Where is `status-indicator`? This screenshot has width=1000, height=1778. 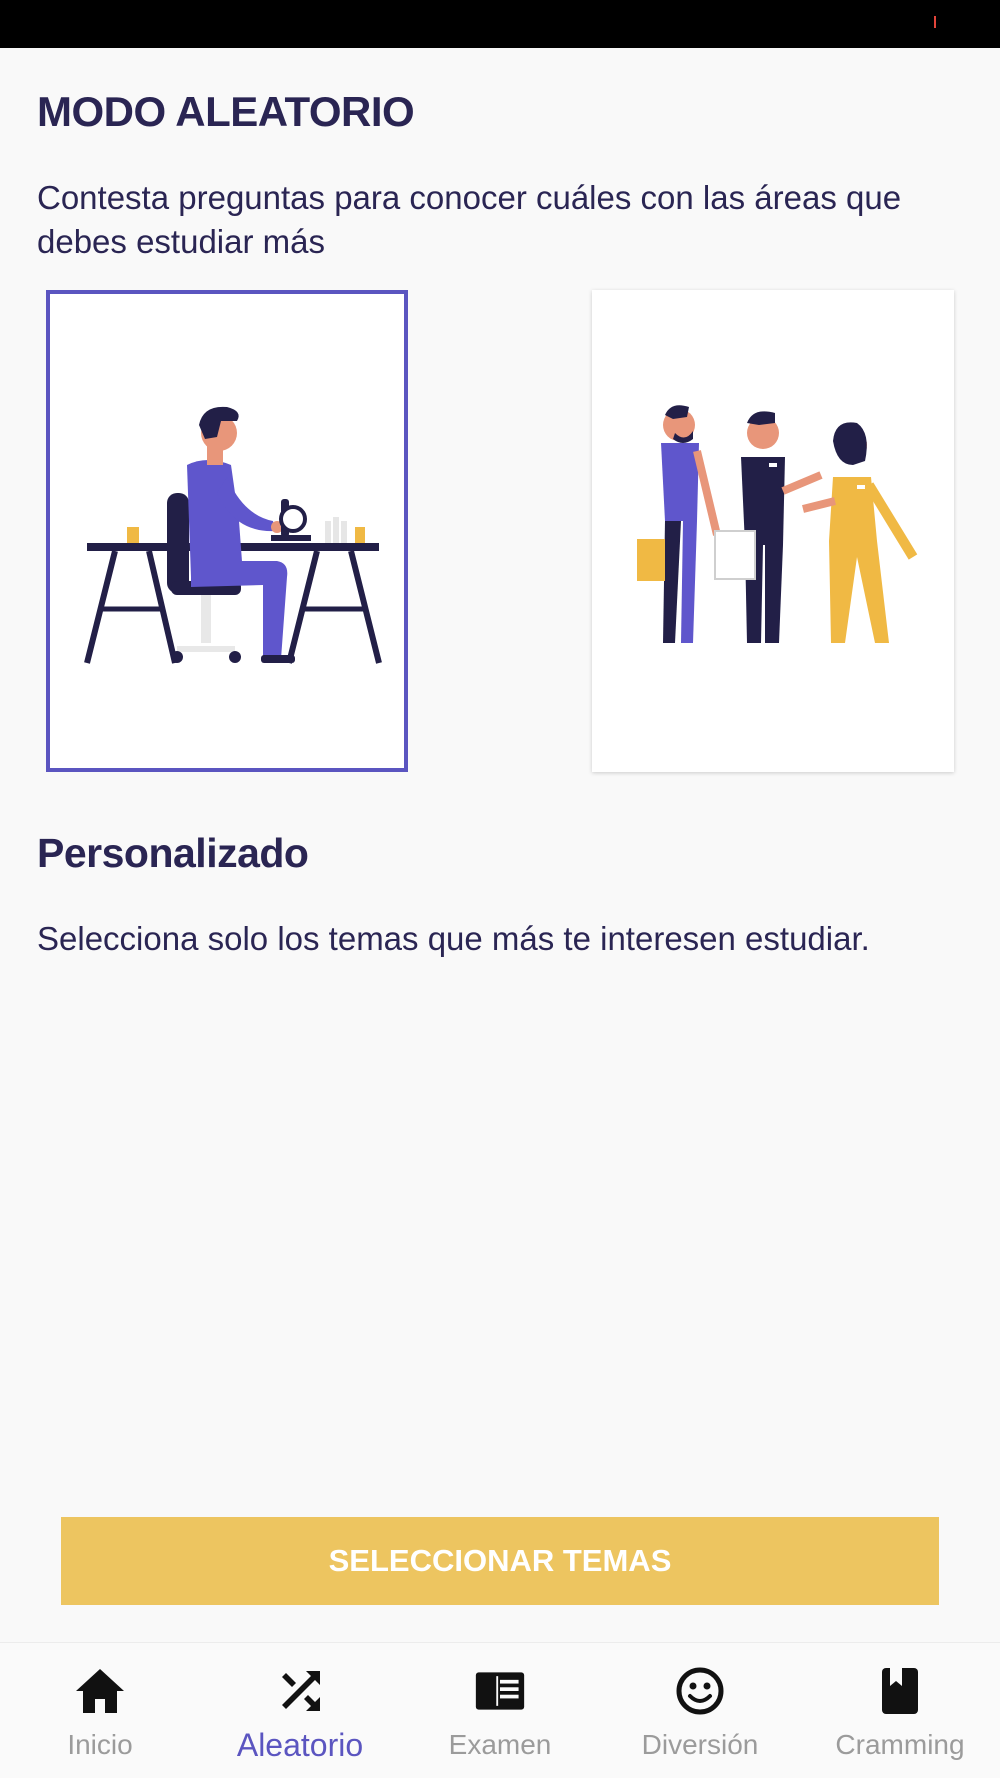 status-indicator is located at coordinates (935, 22).